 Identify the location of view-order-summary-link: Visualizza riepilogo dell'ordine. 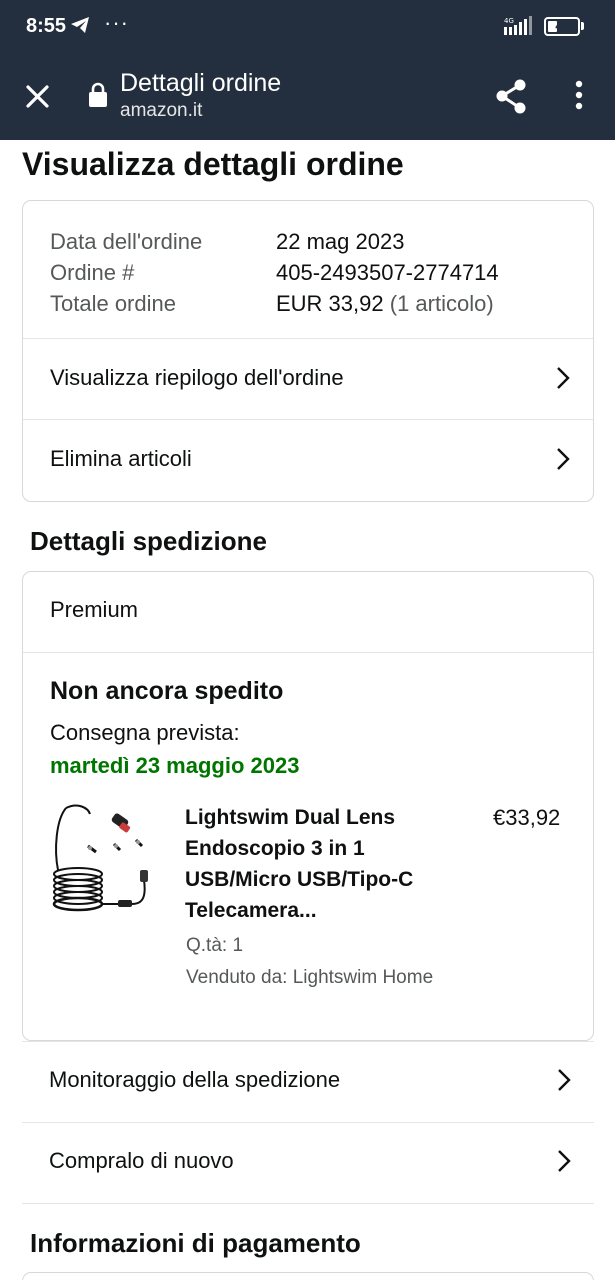
(308, 378).